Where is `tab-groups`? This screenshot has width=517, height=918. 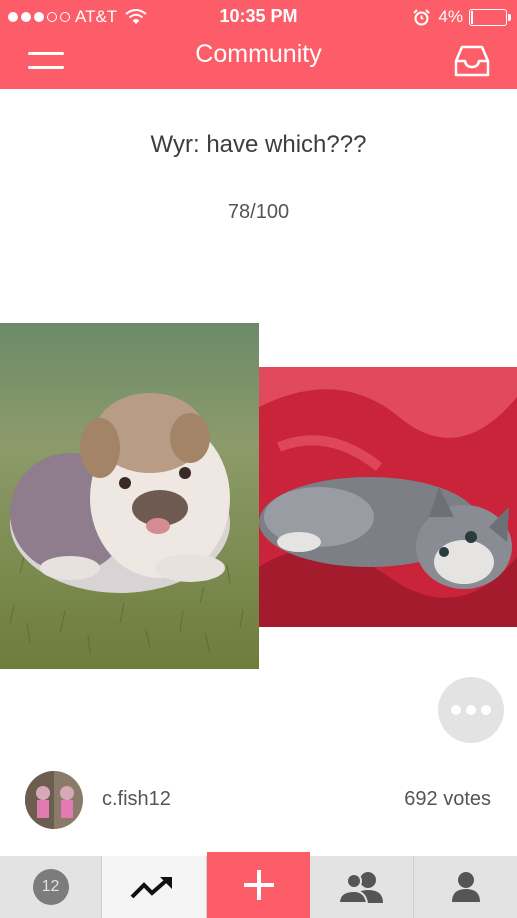 tab-groups is located at coordinates (362, 887).